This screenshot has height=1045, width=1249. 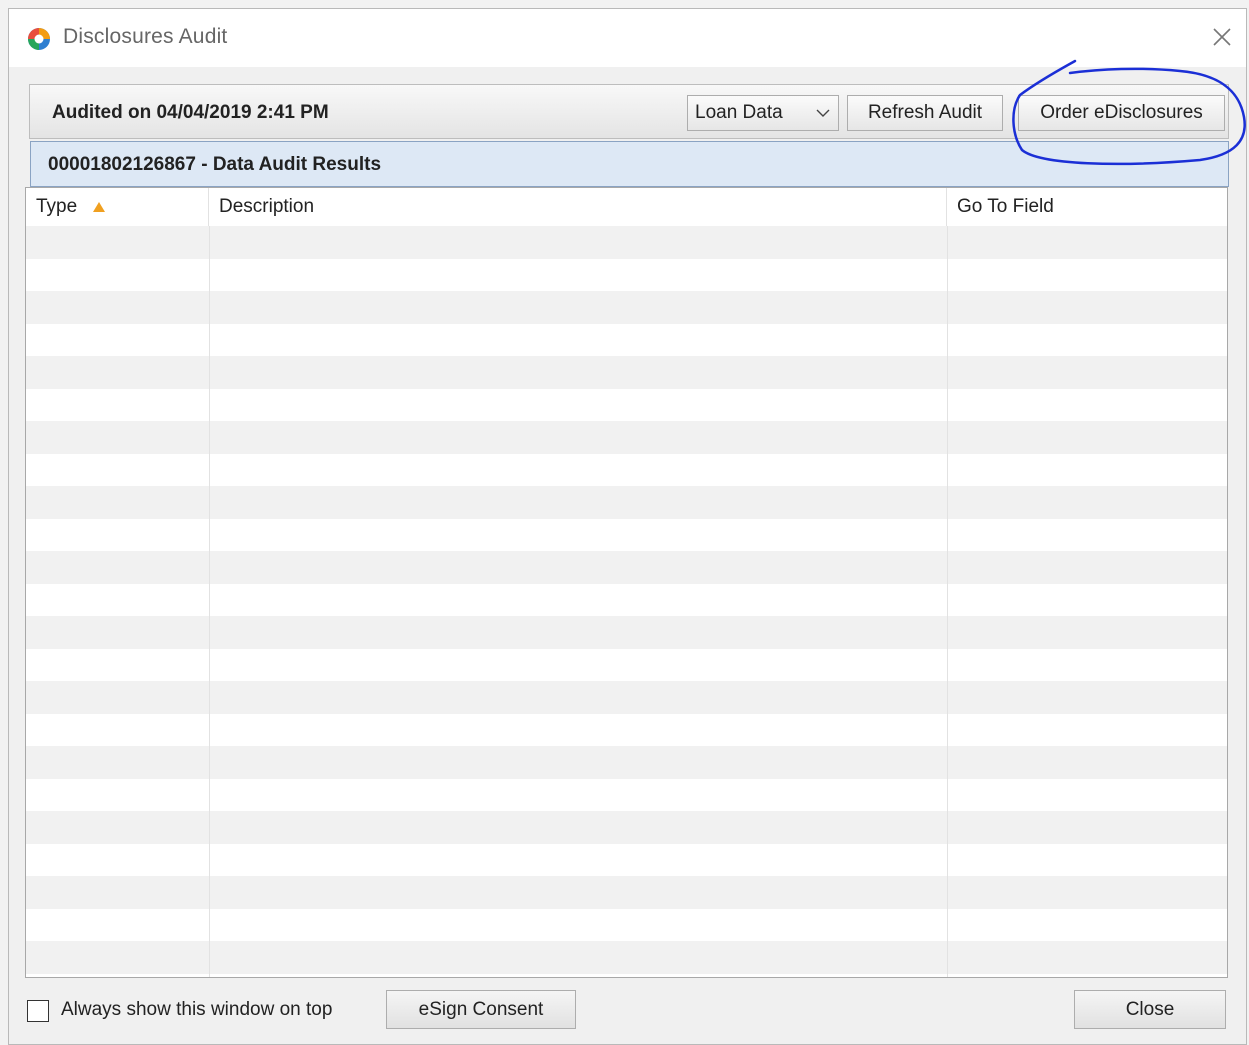 What do you see at coordinates (267, 206) in the screenshot?
I see `column-header-description-label: Description` at bounding box center [267, 206].